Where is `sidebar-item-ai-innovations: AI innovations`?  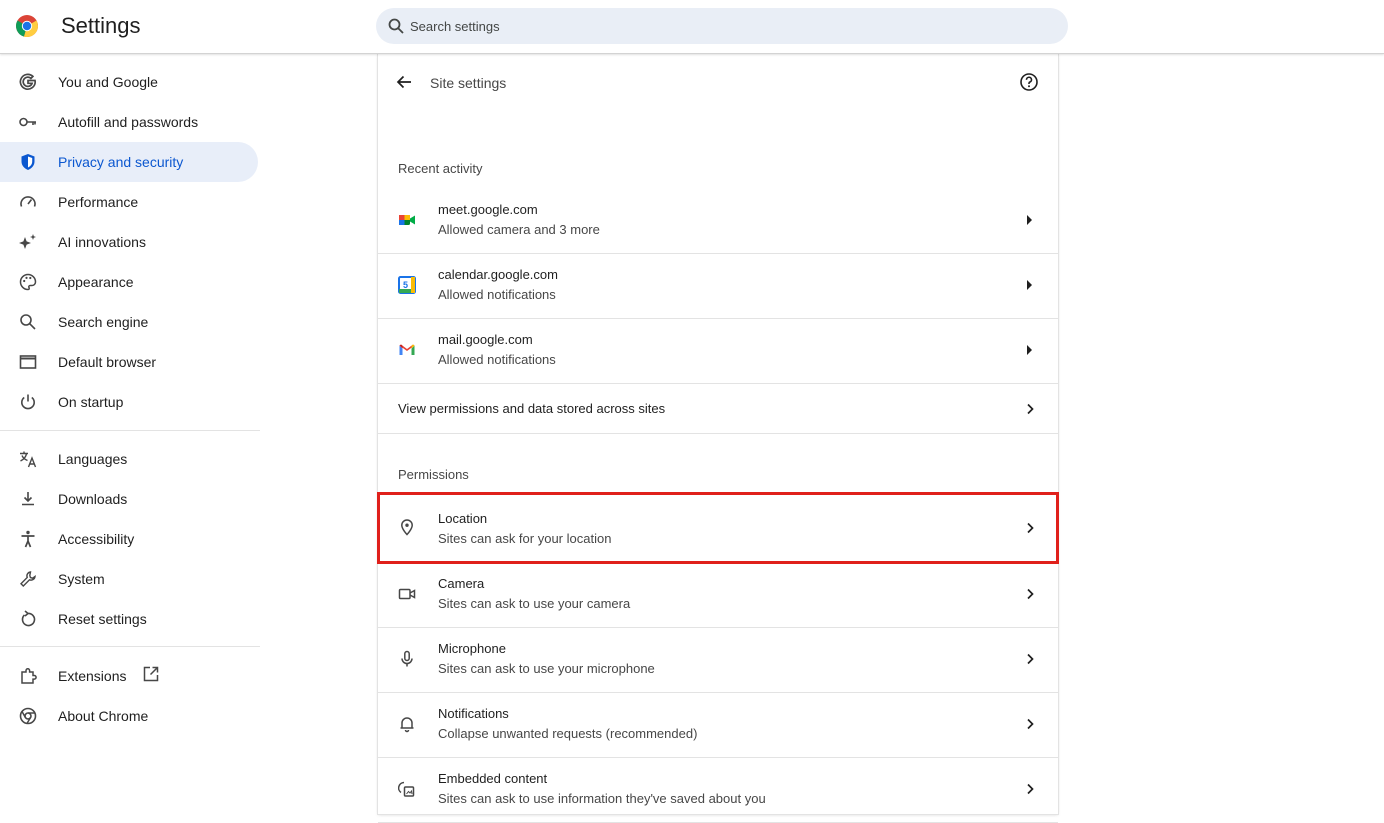
sidebar-item-ai-innovations: AI innovations is located at coordinates (129, 242).